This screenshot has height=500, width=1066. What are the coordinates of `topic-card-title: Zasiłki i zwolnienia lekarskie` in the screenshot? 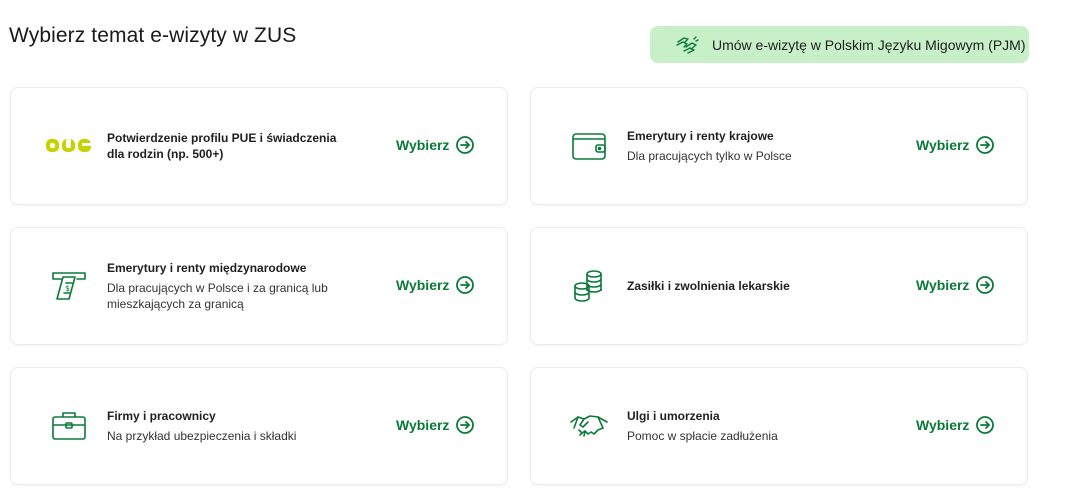 It's located at (708, 286).